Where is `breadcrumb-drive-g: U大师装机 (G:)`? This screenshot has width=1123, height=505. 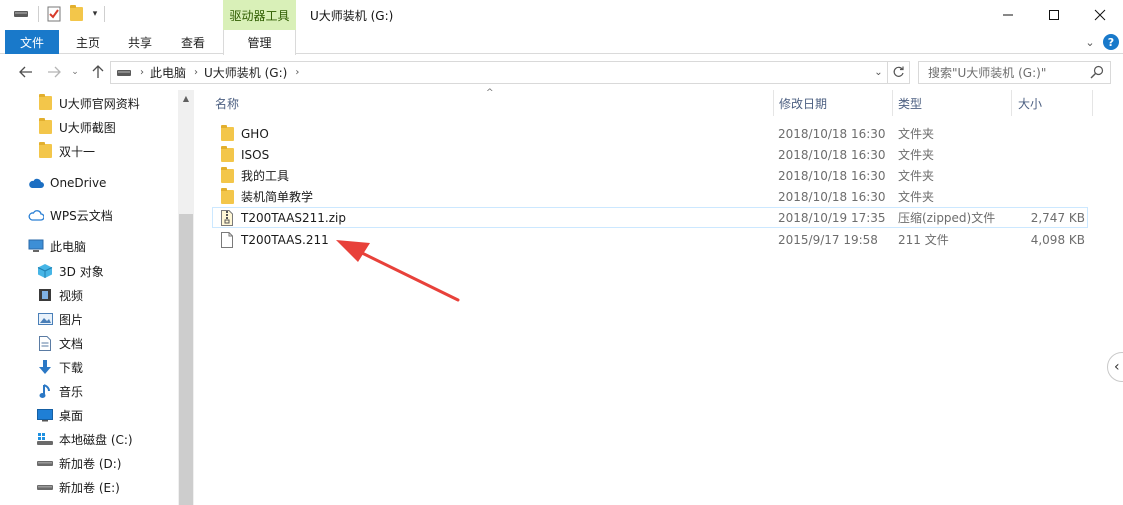
breadcrumb-drive-g: U大师装机 (G:) is located at coordinates (245, 72).